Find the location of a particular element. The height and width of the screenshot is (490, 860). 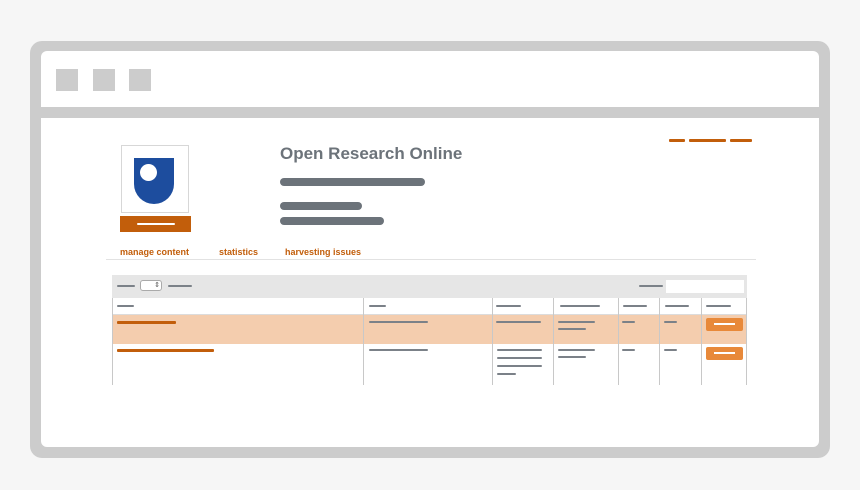

logo-dot is located at coordinates (148, 172).